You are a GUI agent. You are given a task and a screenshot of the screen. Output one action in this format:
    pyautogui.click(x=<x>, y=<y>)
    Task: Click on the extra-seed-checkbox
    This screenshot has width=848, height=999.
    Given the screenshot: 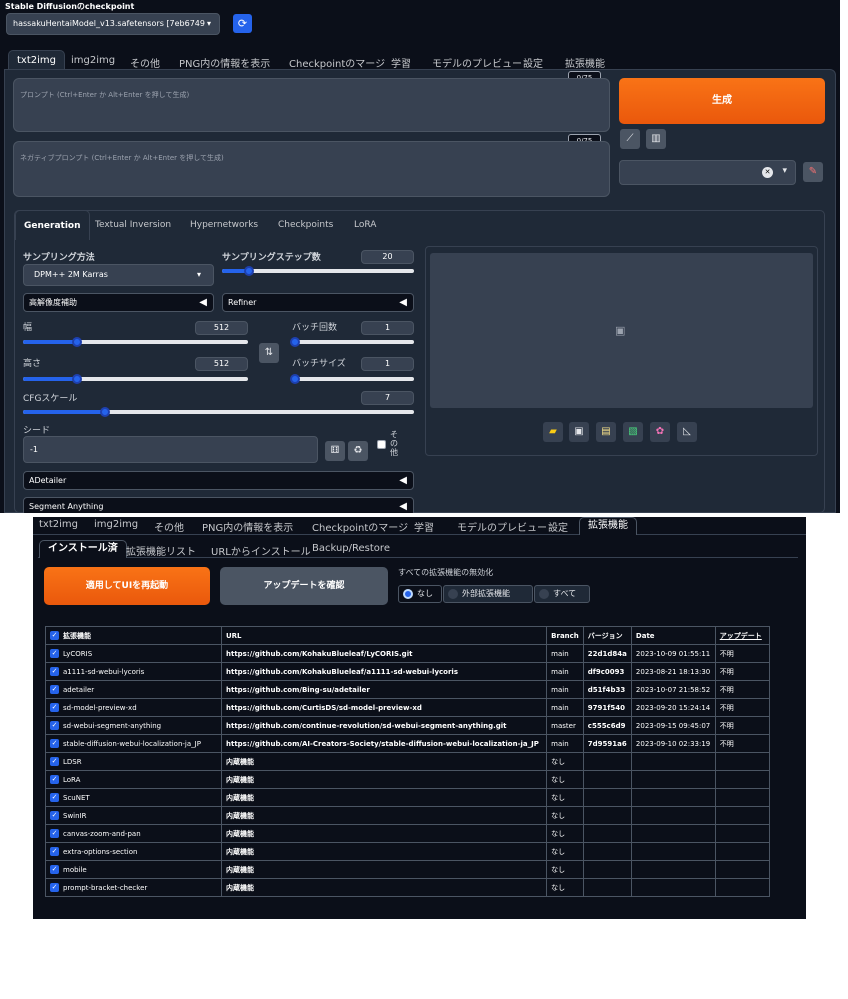 What is the action you would take?
    pyautogui.click(x=381, y=444)
    